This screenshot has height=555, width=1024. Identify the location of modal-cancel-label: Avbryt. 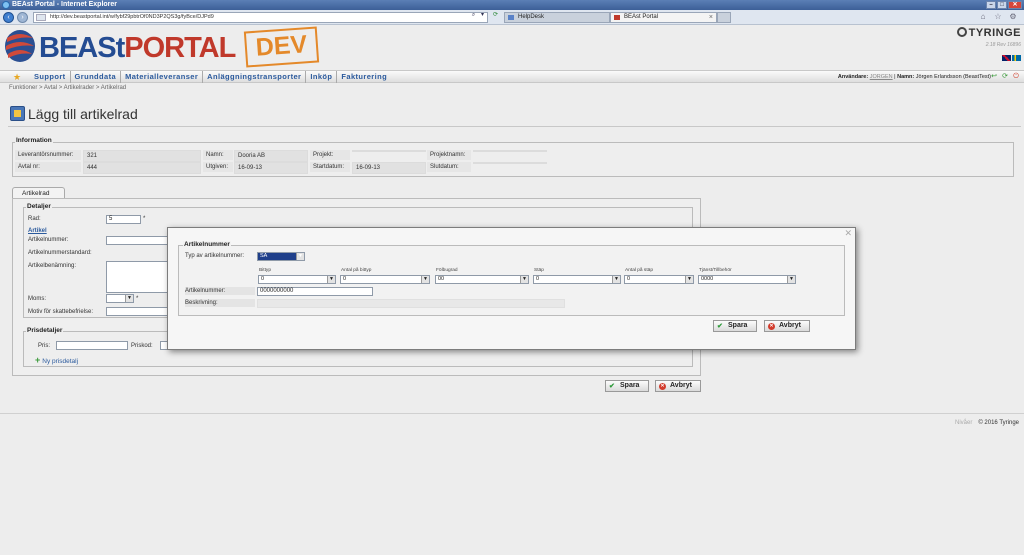
(790, 325).